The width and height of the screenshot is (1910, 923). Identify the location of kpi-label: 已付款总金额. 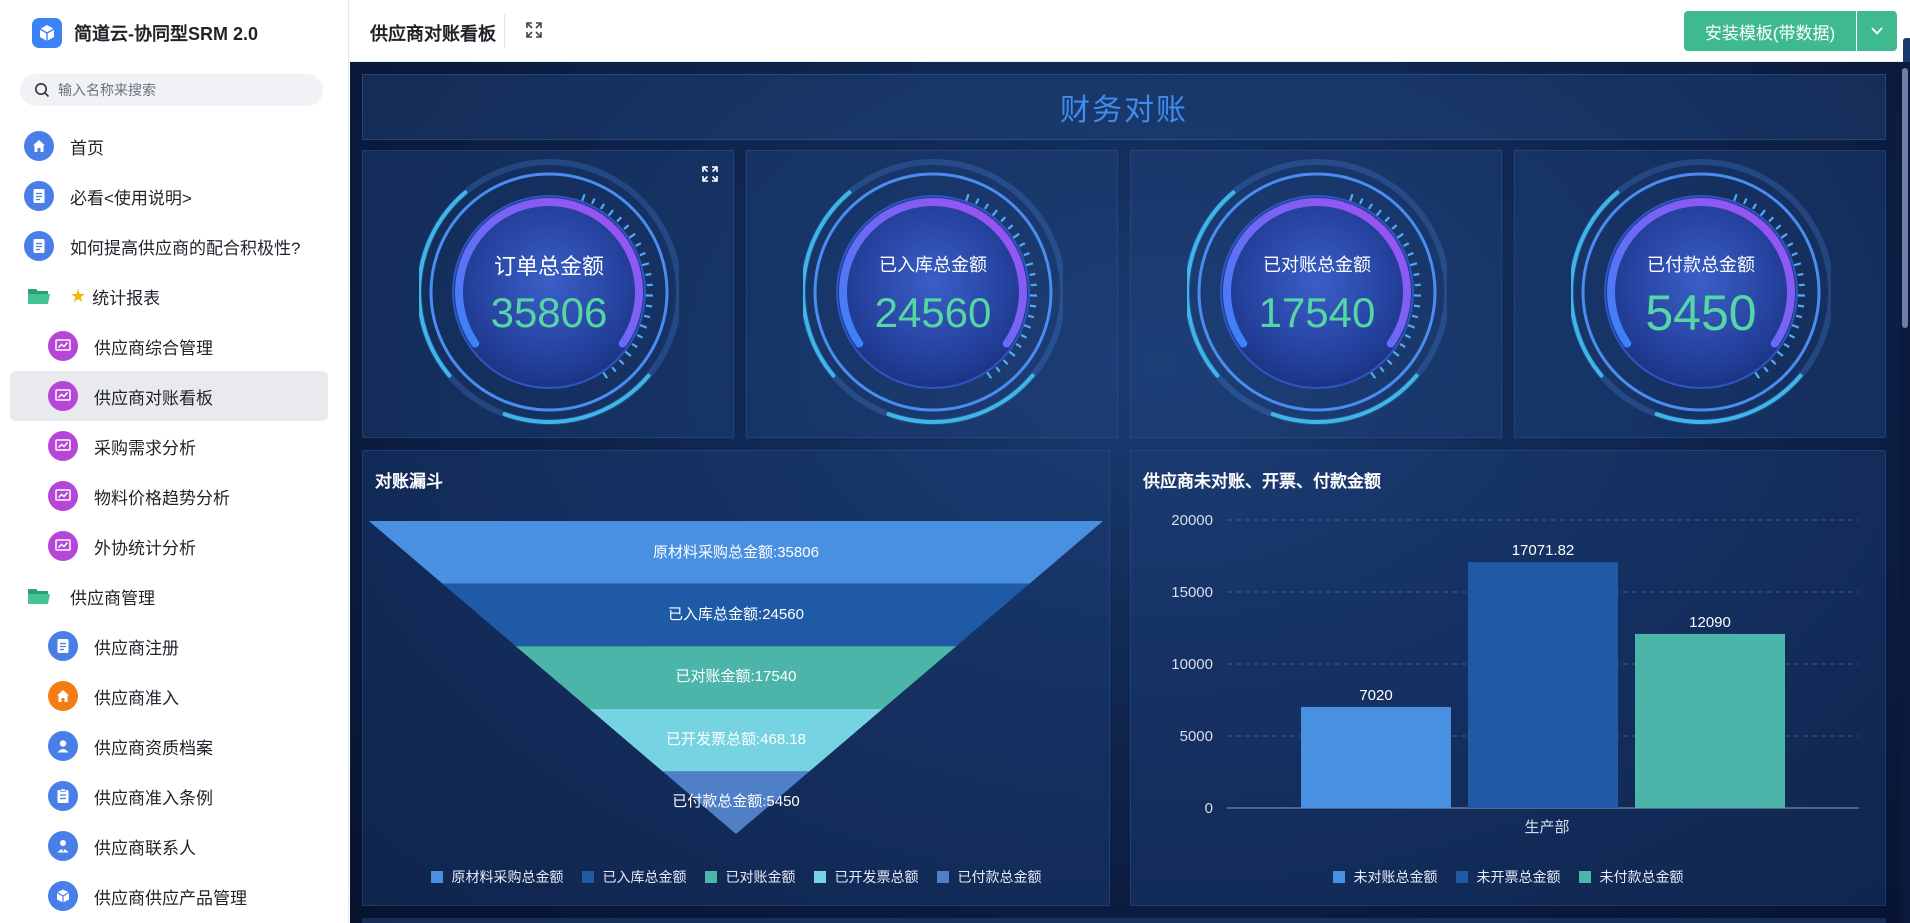
(1701, 265).